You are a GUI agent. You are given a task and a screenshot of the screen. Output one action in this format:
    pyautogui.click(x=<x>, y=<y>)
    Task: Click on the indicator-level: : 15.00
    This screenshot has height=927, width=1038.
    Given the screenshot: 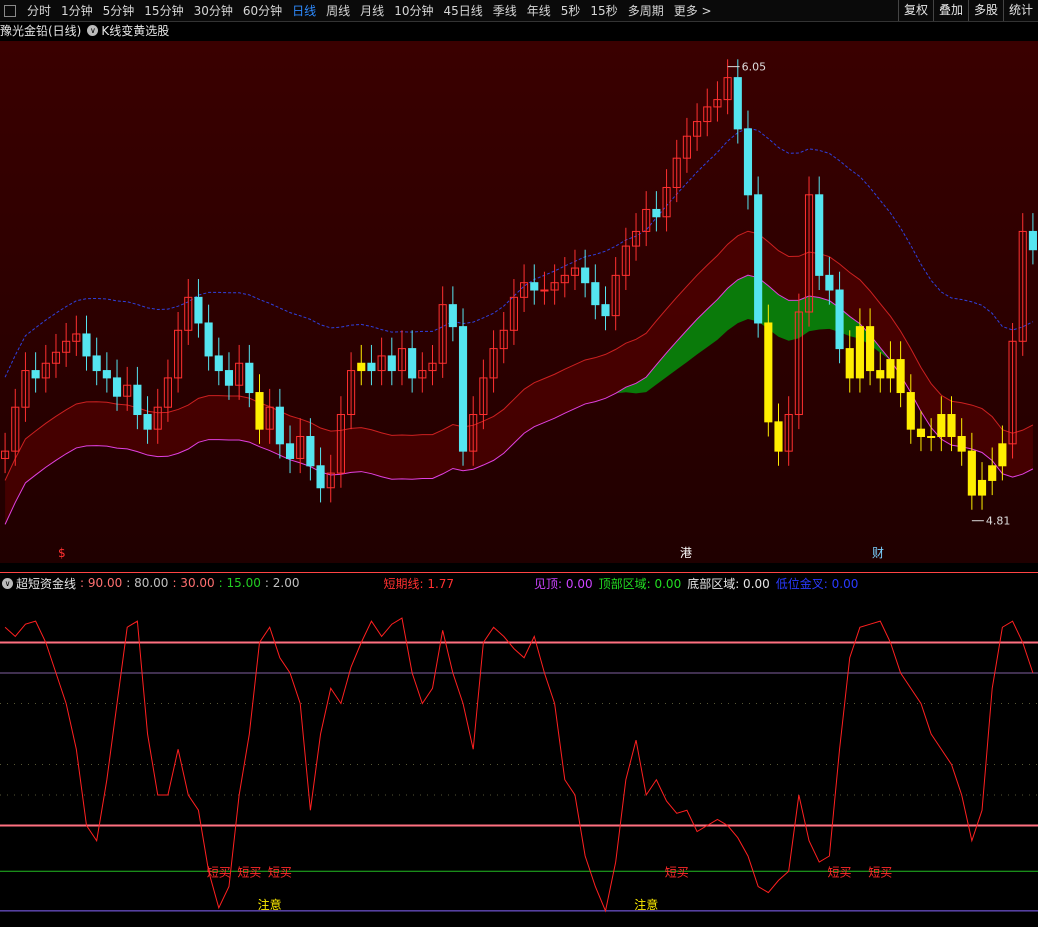 What is the action you would take?
    pyautogui.click(x=239, y=583)
    